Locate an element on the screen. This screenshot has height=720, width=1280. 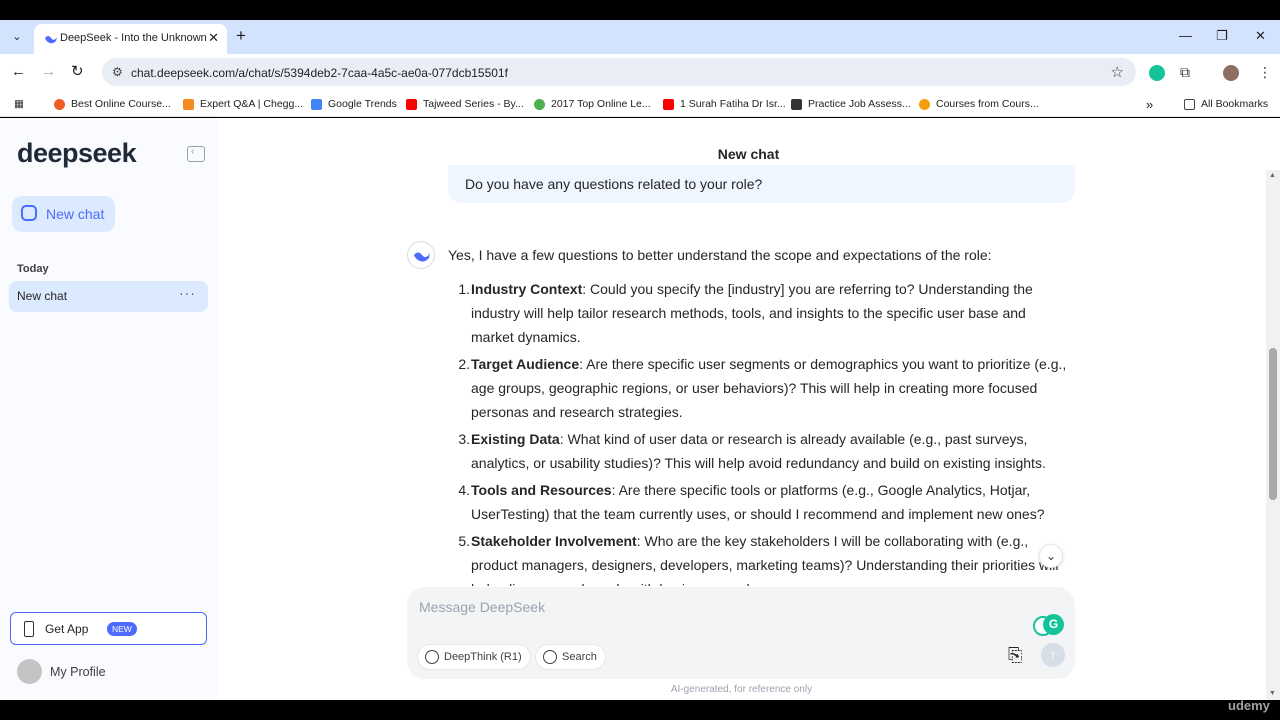
profile-avatar-icon is located at coordinates (1231, 73).